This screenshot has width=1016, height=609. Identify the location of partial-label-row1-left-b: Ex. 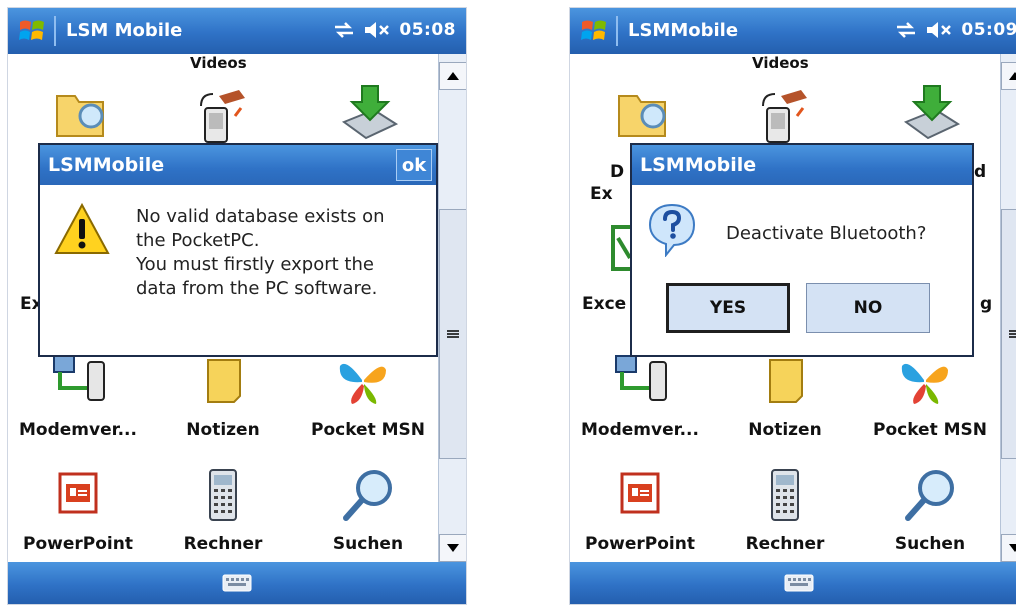
(601, 194).